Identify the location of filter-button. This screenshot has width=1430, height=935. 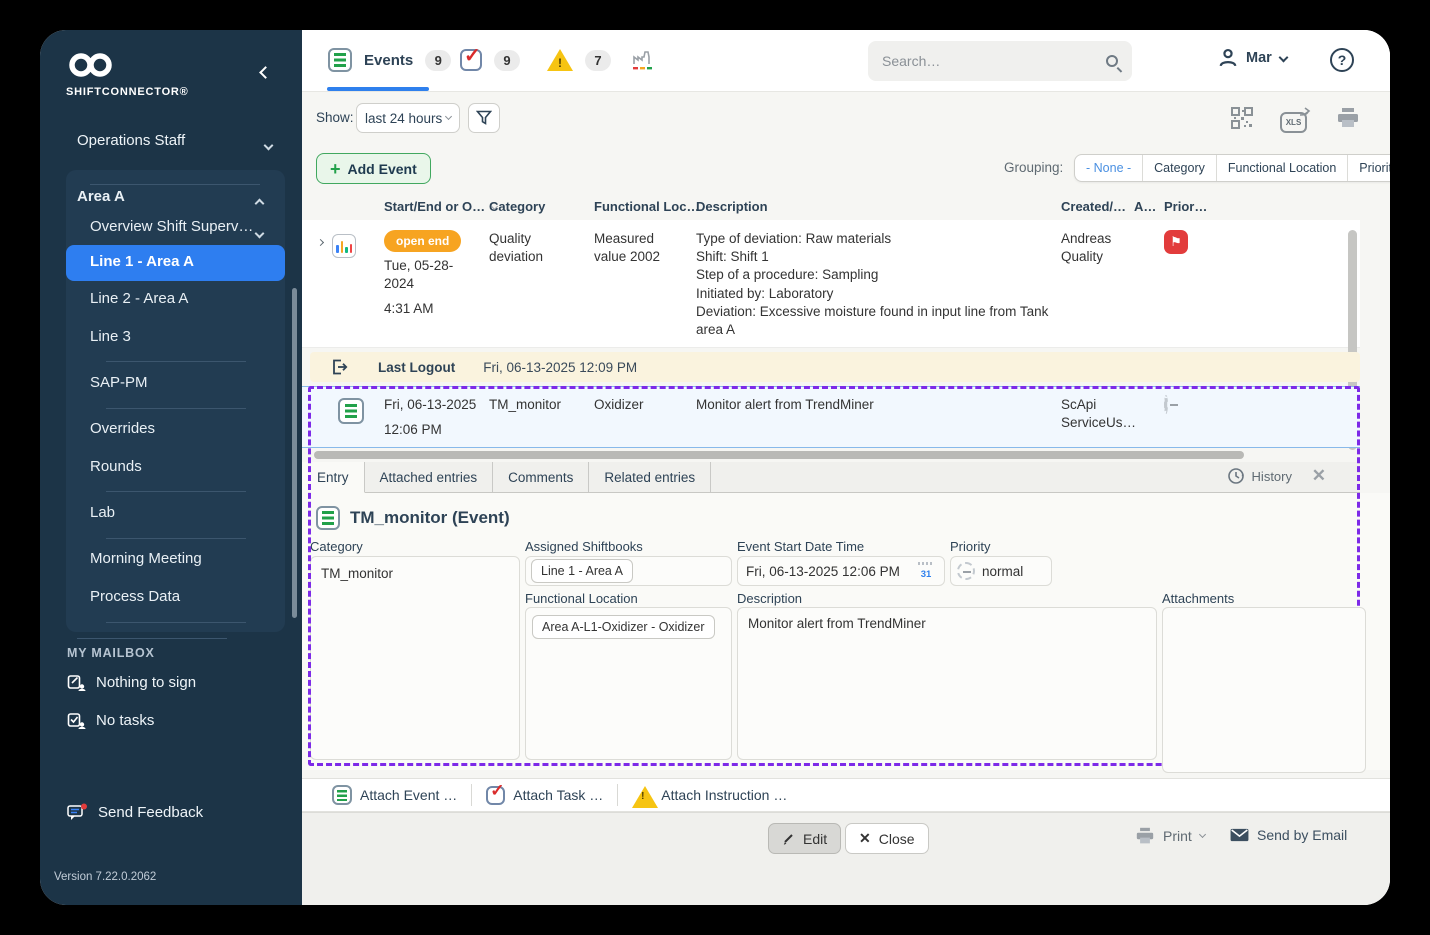
(484, 118).